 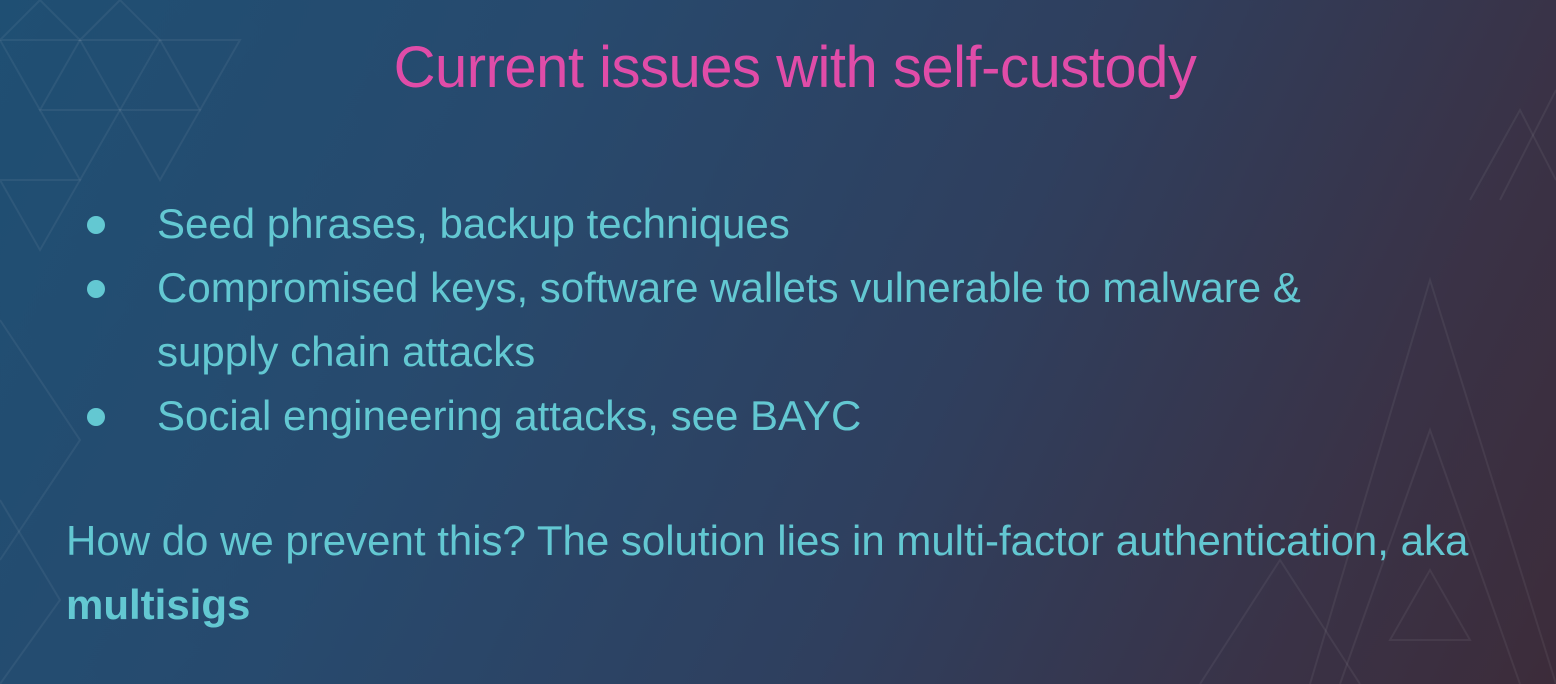 What do you see at coordinates (158, 604) in the screenshot?
I see `conclusion-emphasis: multisigs` at bounding box center [158, 604].